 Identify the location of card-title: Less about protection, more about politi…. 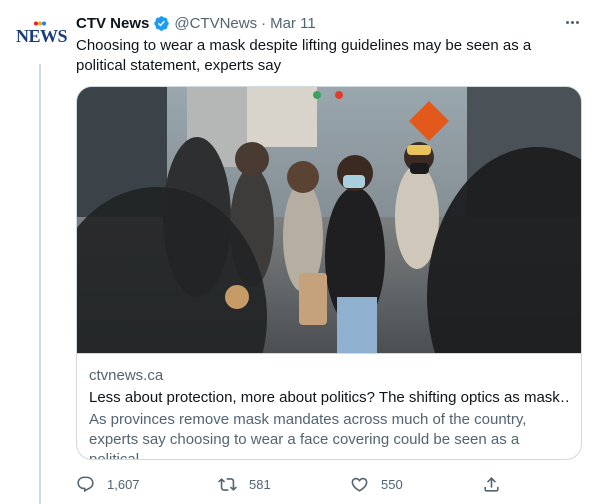
(329, 397).